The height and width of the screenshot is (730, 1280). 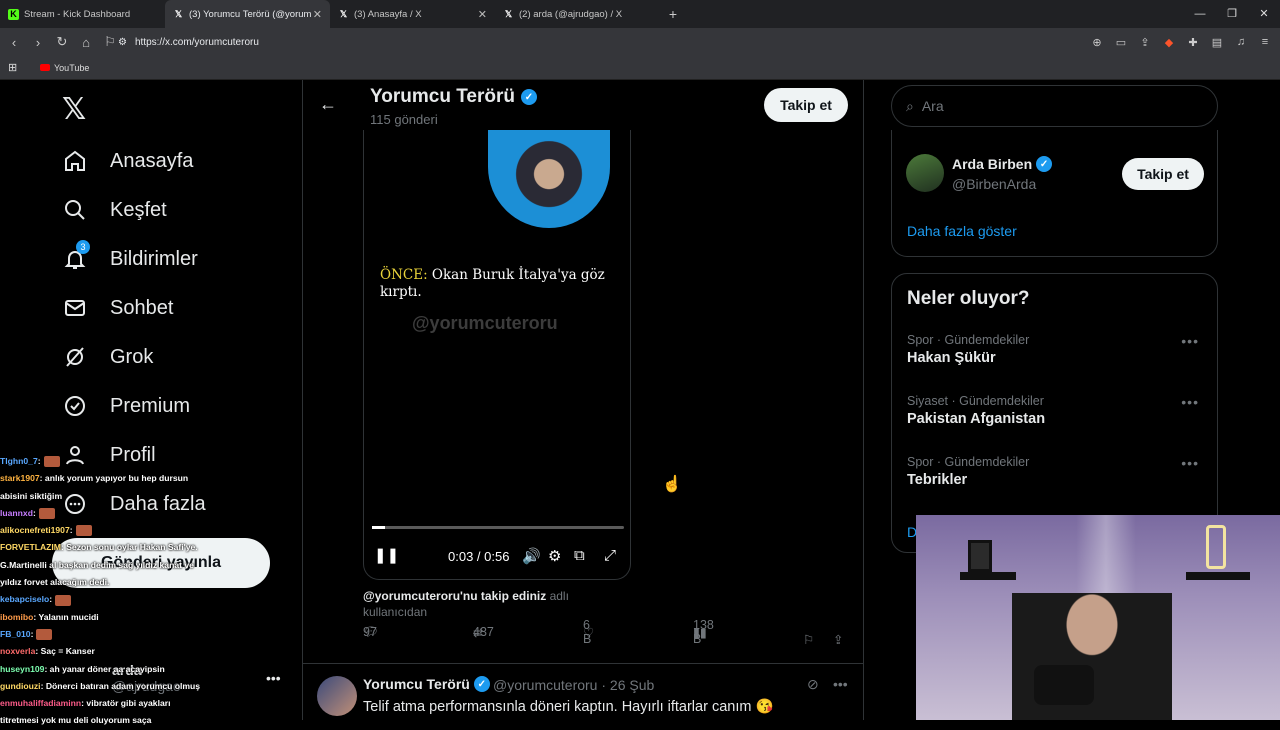 I want to click on pause-icon: ❚❚, so click(x=386, y=555).